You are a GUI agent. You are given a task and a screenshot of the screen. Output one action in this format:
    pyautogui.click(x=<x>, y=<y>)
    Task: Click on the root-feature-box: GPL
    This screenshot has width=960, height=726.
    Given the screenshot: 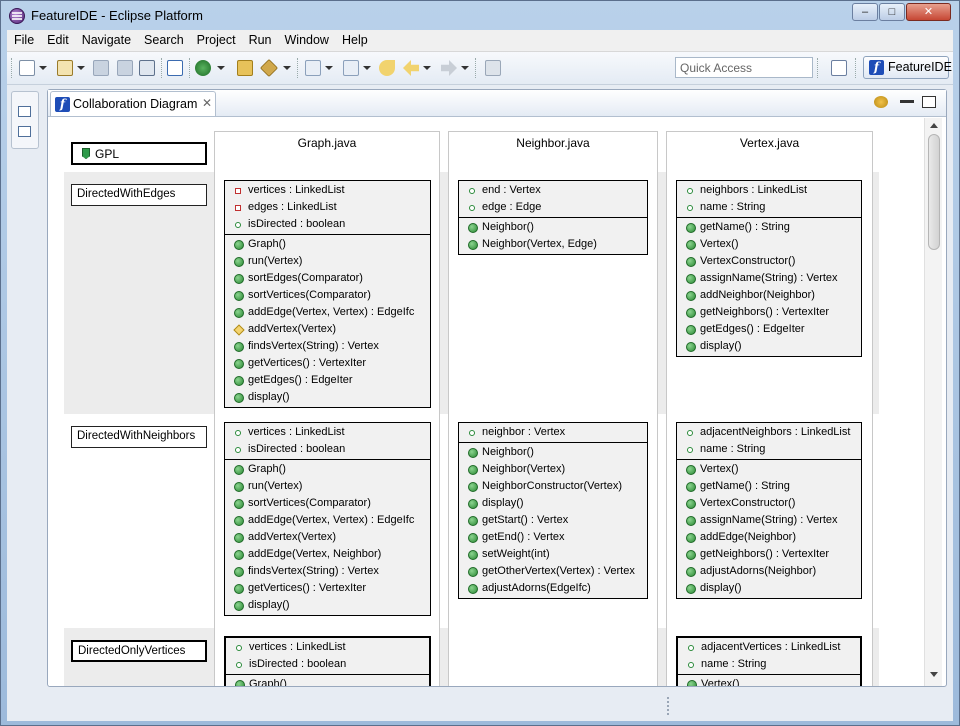 What is the action you would take?
    pyautogui.click(x=139, y=153)
    